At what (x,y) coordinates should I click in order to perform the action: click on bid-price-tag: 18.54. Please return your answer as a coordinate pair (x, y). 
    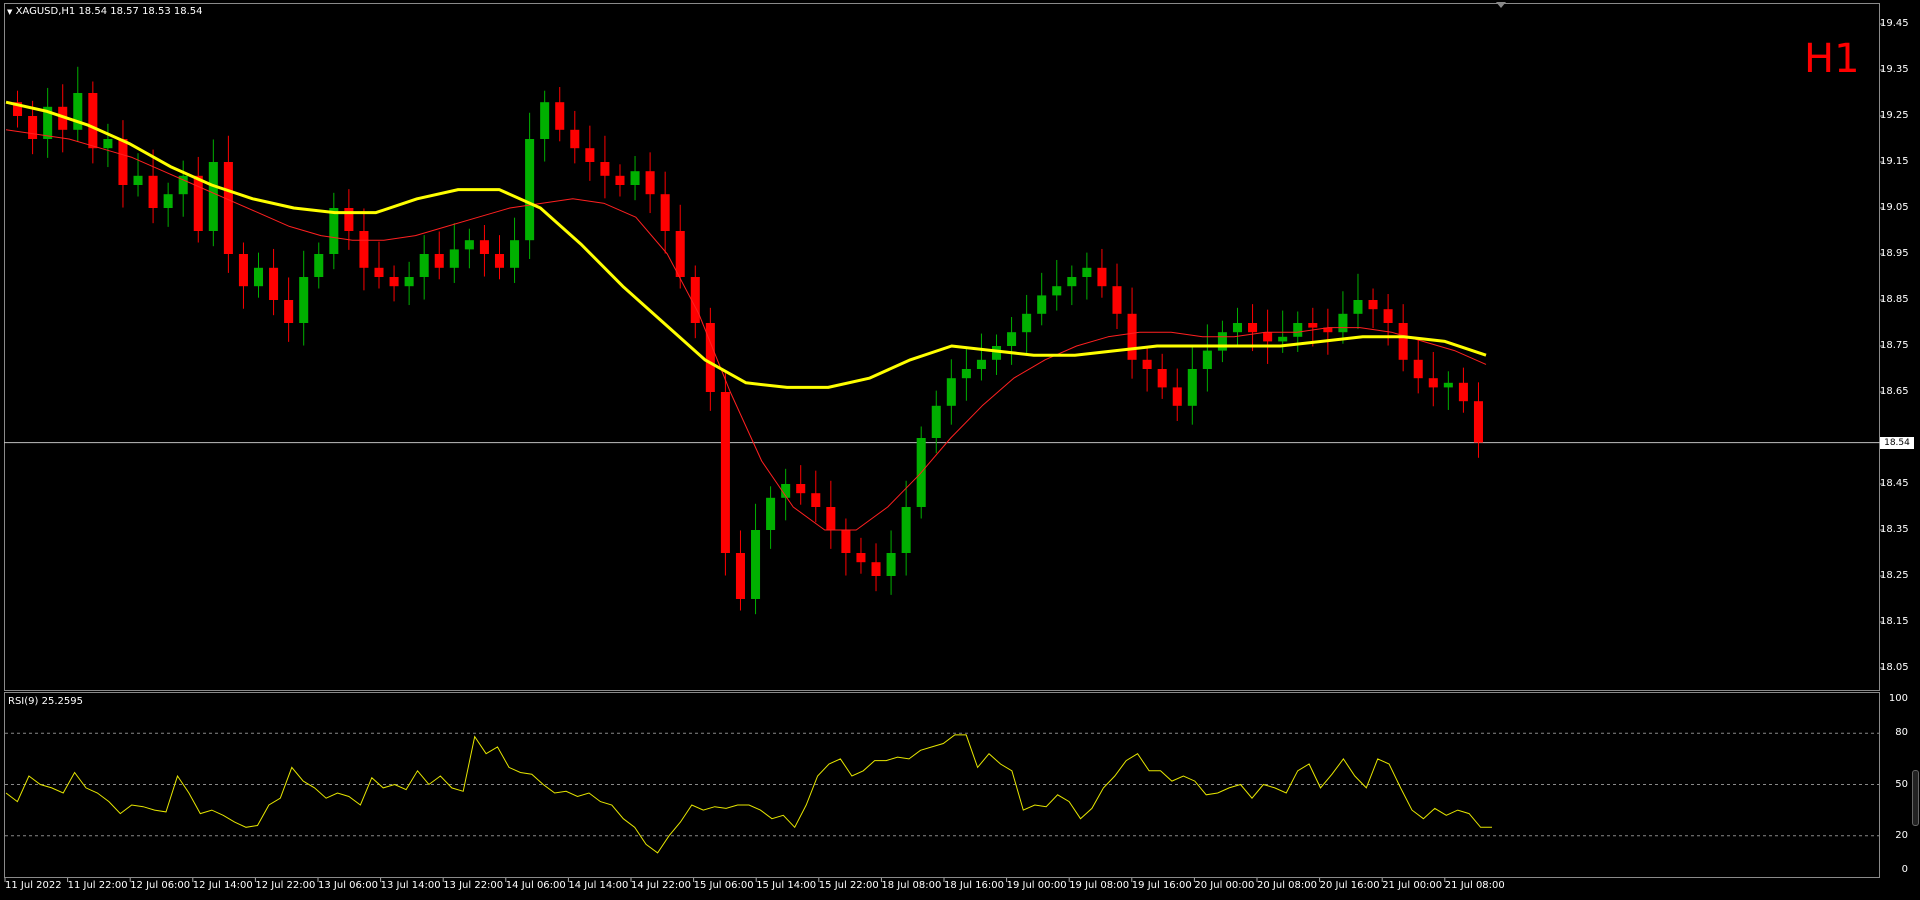
    Looking at the image, I should click on (1897, 443).